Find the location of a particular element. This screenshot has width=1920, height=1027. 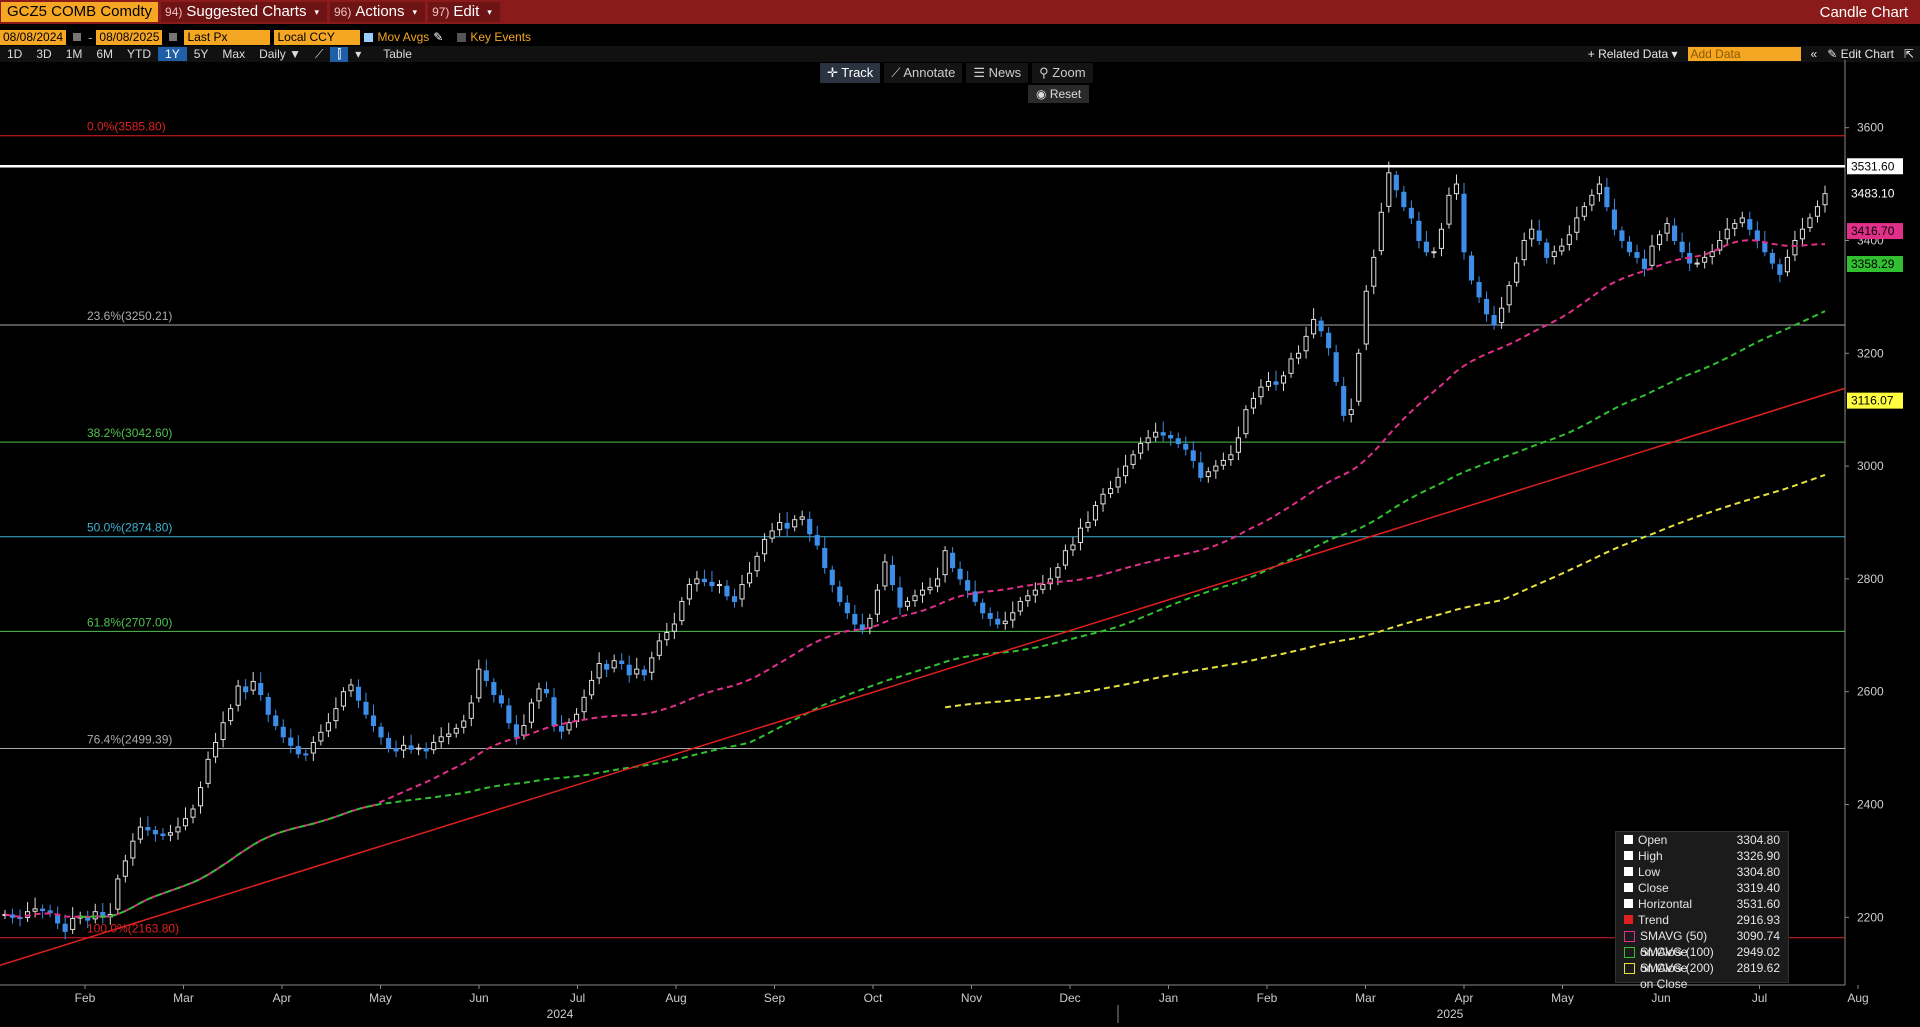

range-5y-button: 5Y is located at coordinates (201, 54).